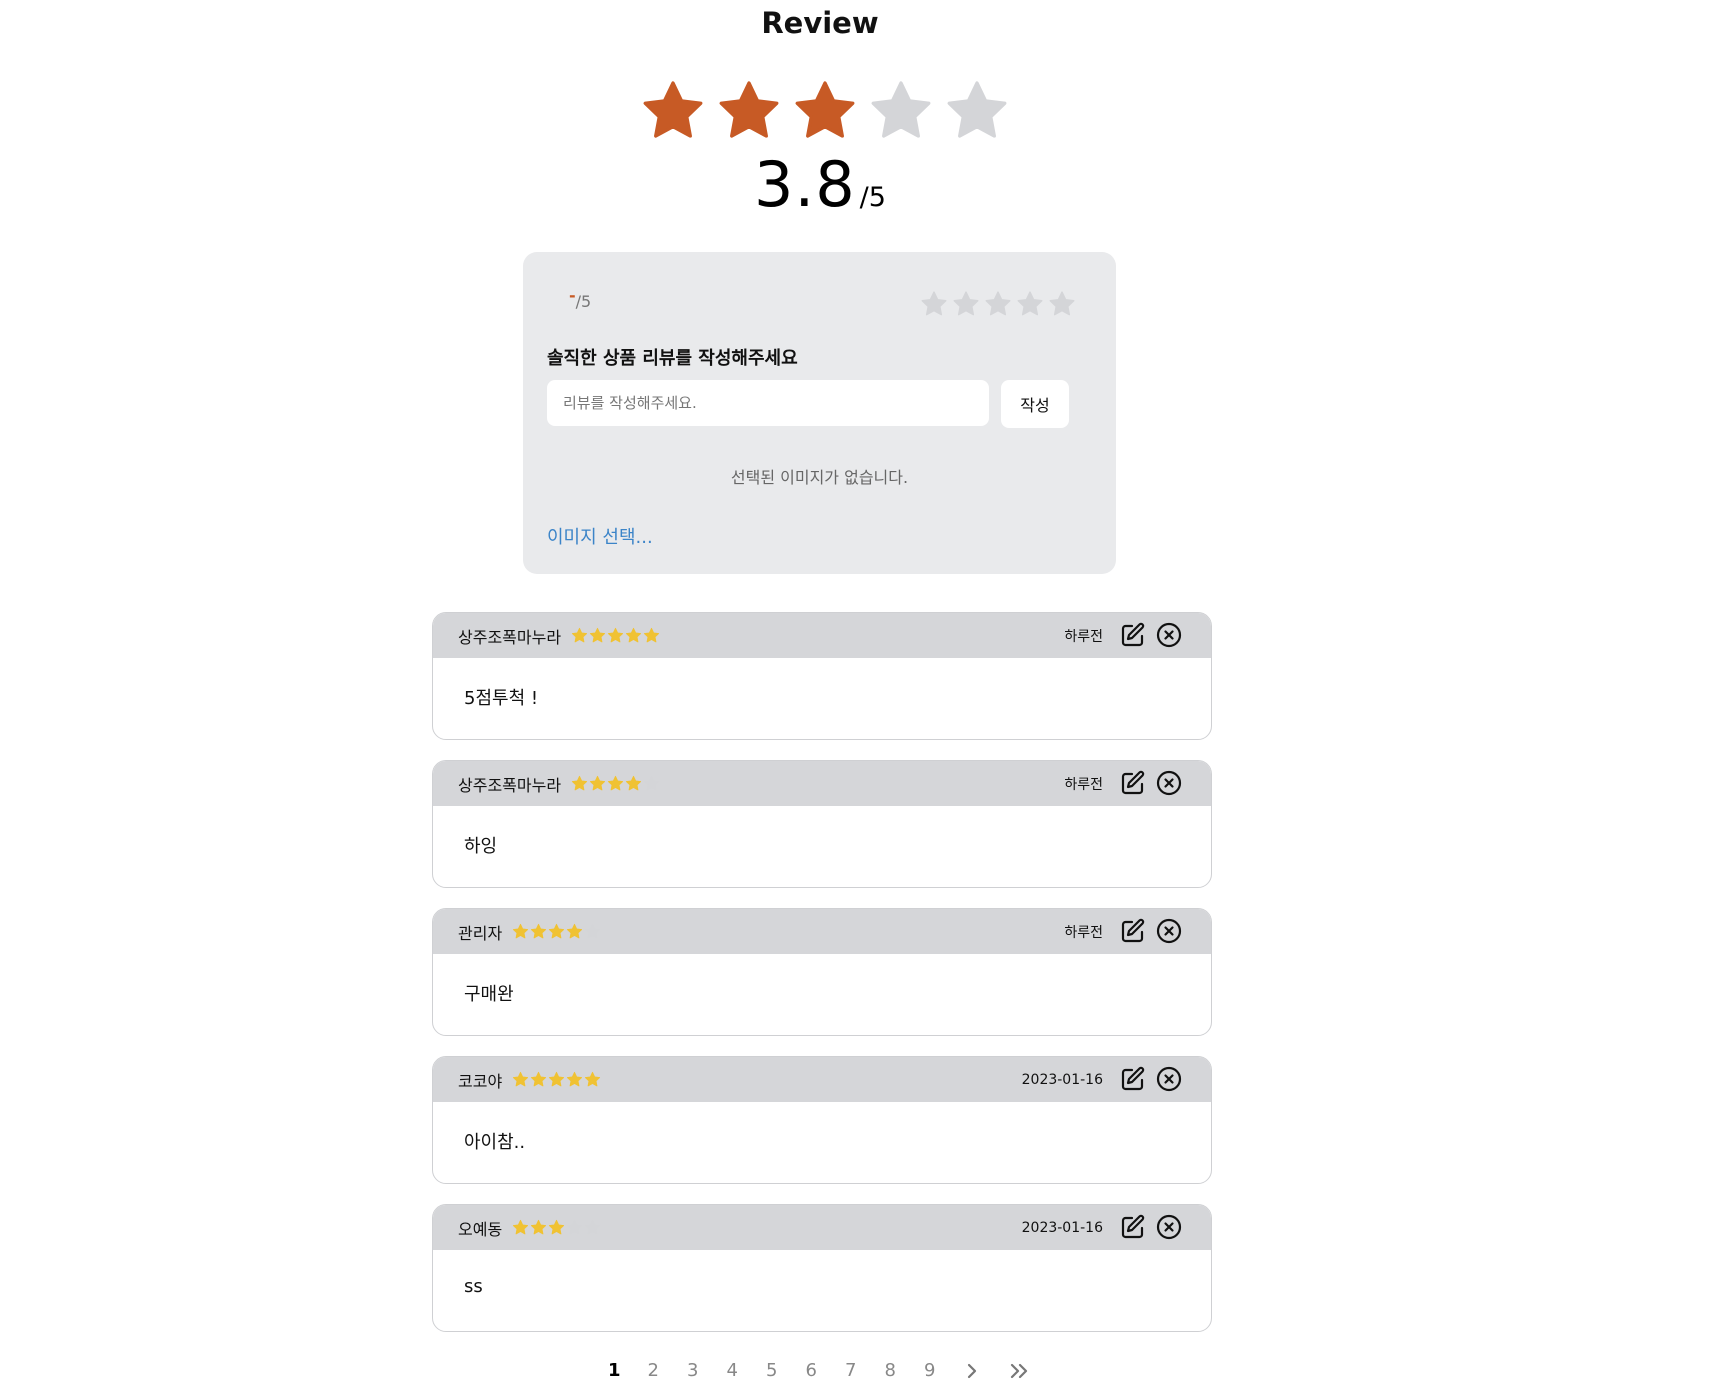 The height and width of the screenshot is (1394, 1722). I want to click on page-title: Review, so click(820, 23).